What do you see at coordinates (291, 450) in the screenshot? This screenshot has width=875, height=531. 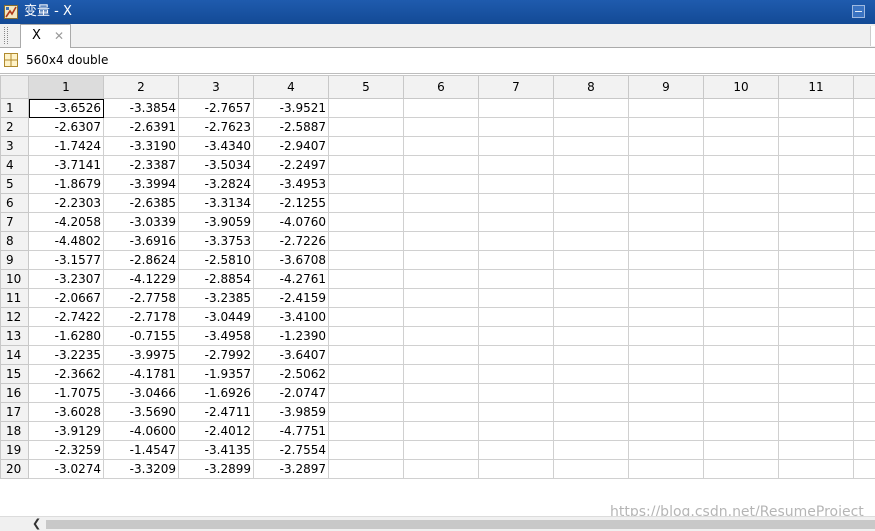 I see `data-cell: -2.7554` at bounding box center [291, 450].